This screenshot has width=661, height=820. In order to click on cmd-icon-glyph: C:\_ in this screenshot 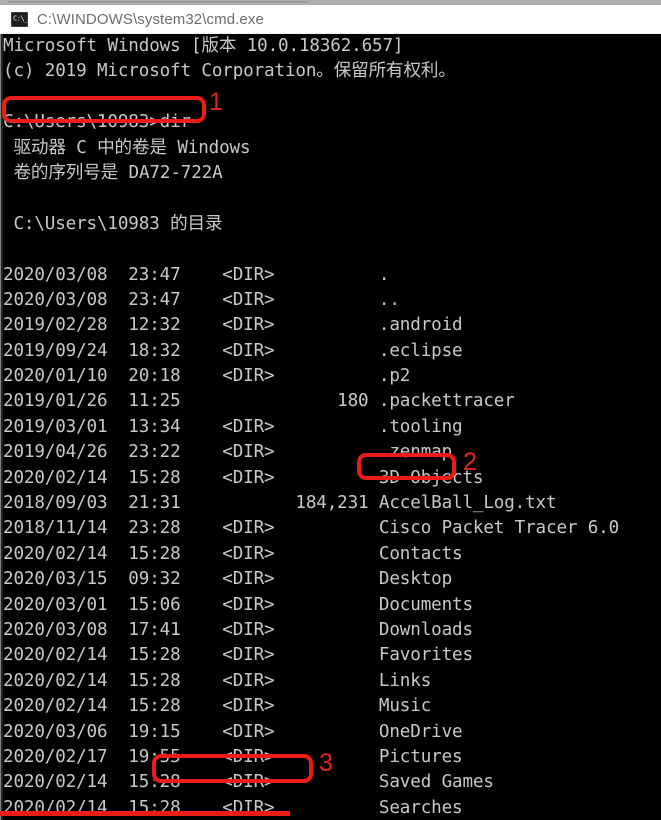, I will do `click(20, 18)`.